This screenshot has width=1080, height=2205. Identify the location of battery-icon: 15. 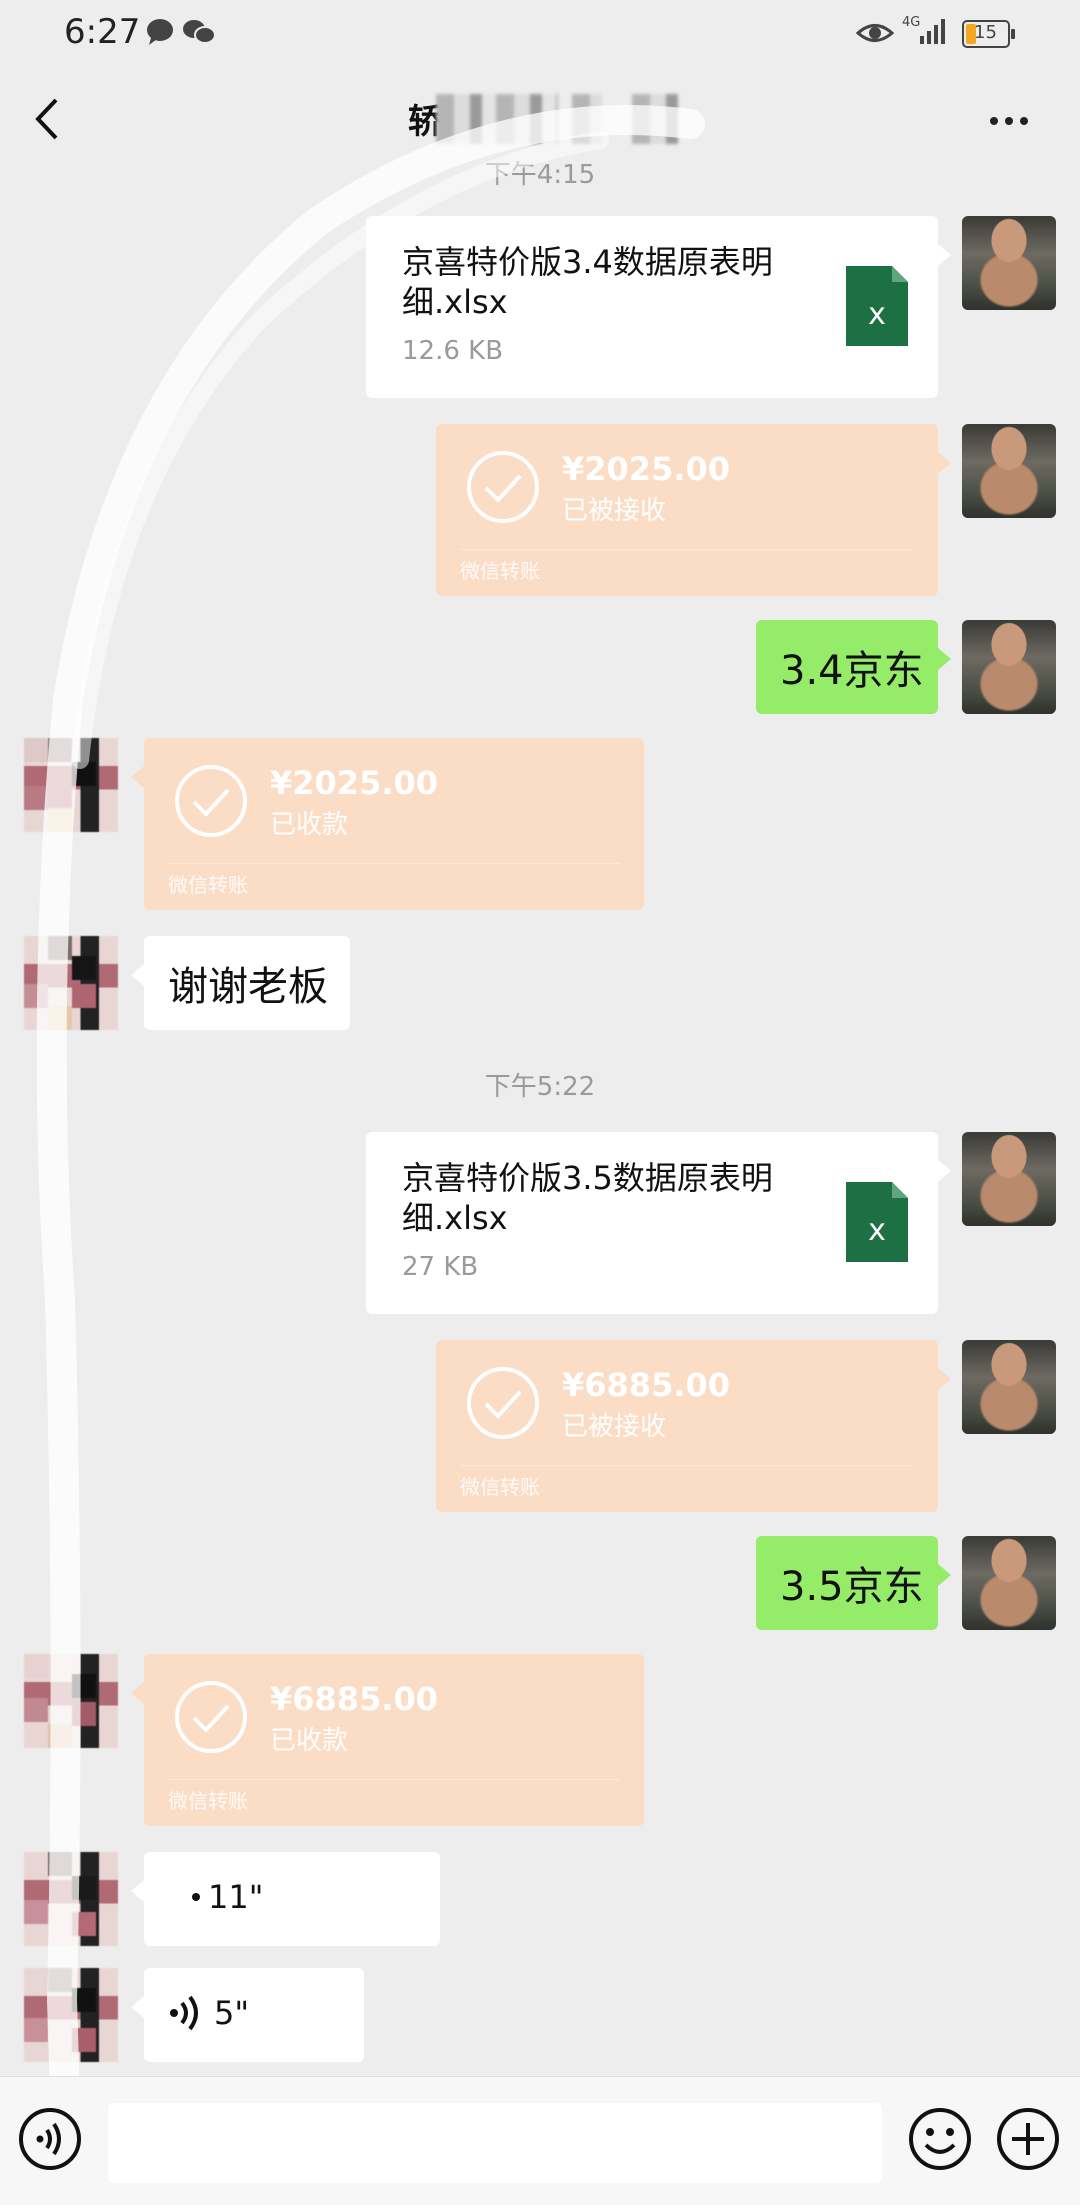
(988, 34).